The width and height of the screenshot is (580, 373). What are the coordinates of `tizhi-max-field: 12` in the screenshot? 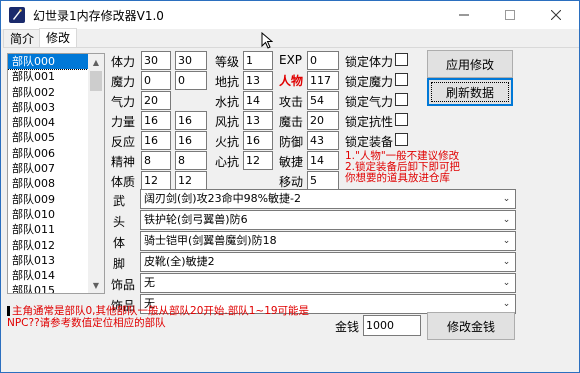 It's located at (191, 180).